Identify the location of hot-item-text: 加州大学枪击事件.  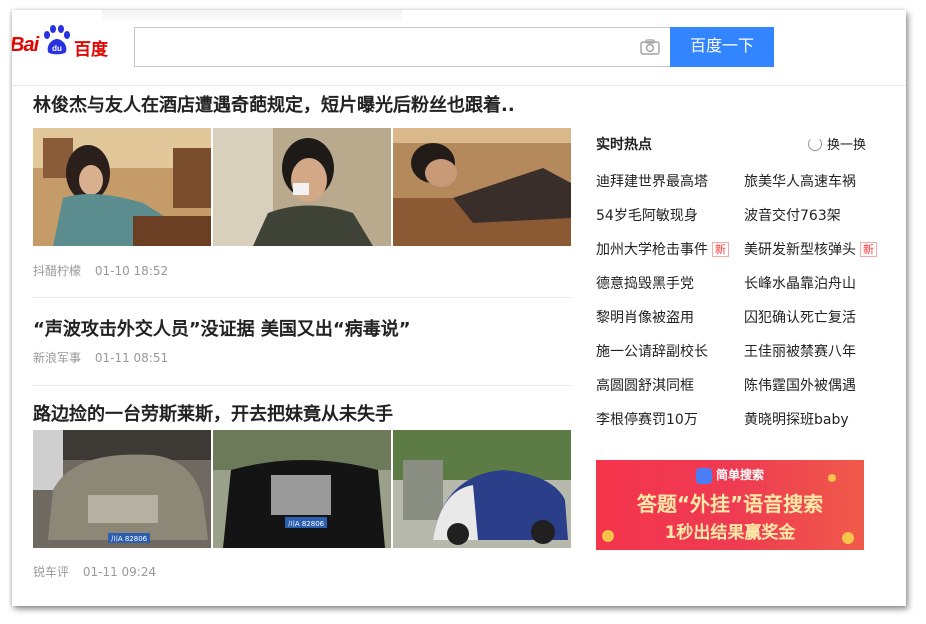
(652, 250).